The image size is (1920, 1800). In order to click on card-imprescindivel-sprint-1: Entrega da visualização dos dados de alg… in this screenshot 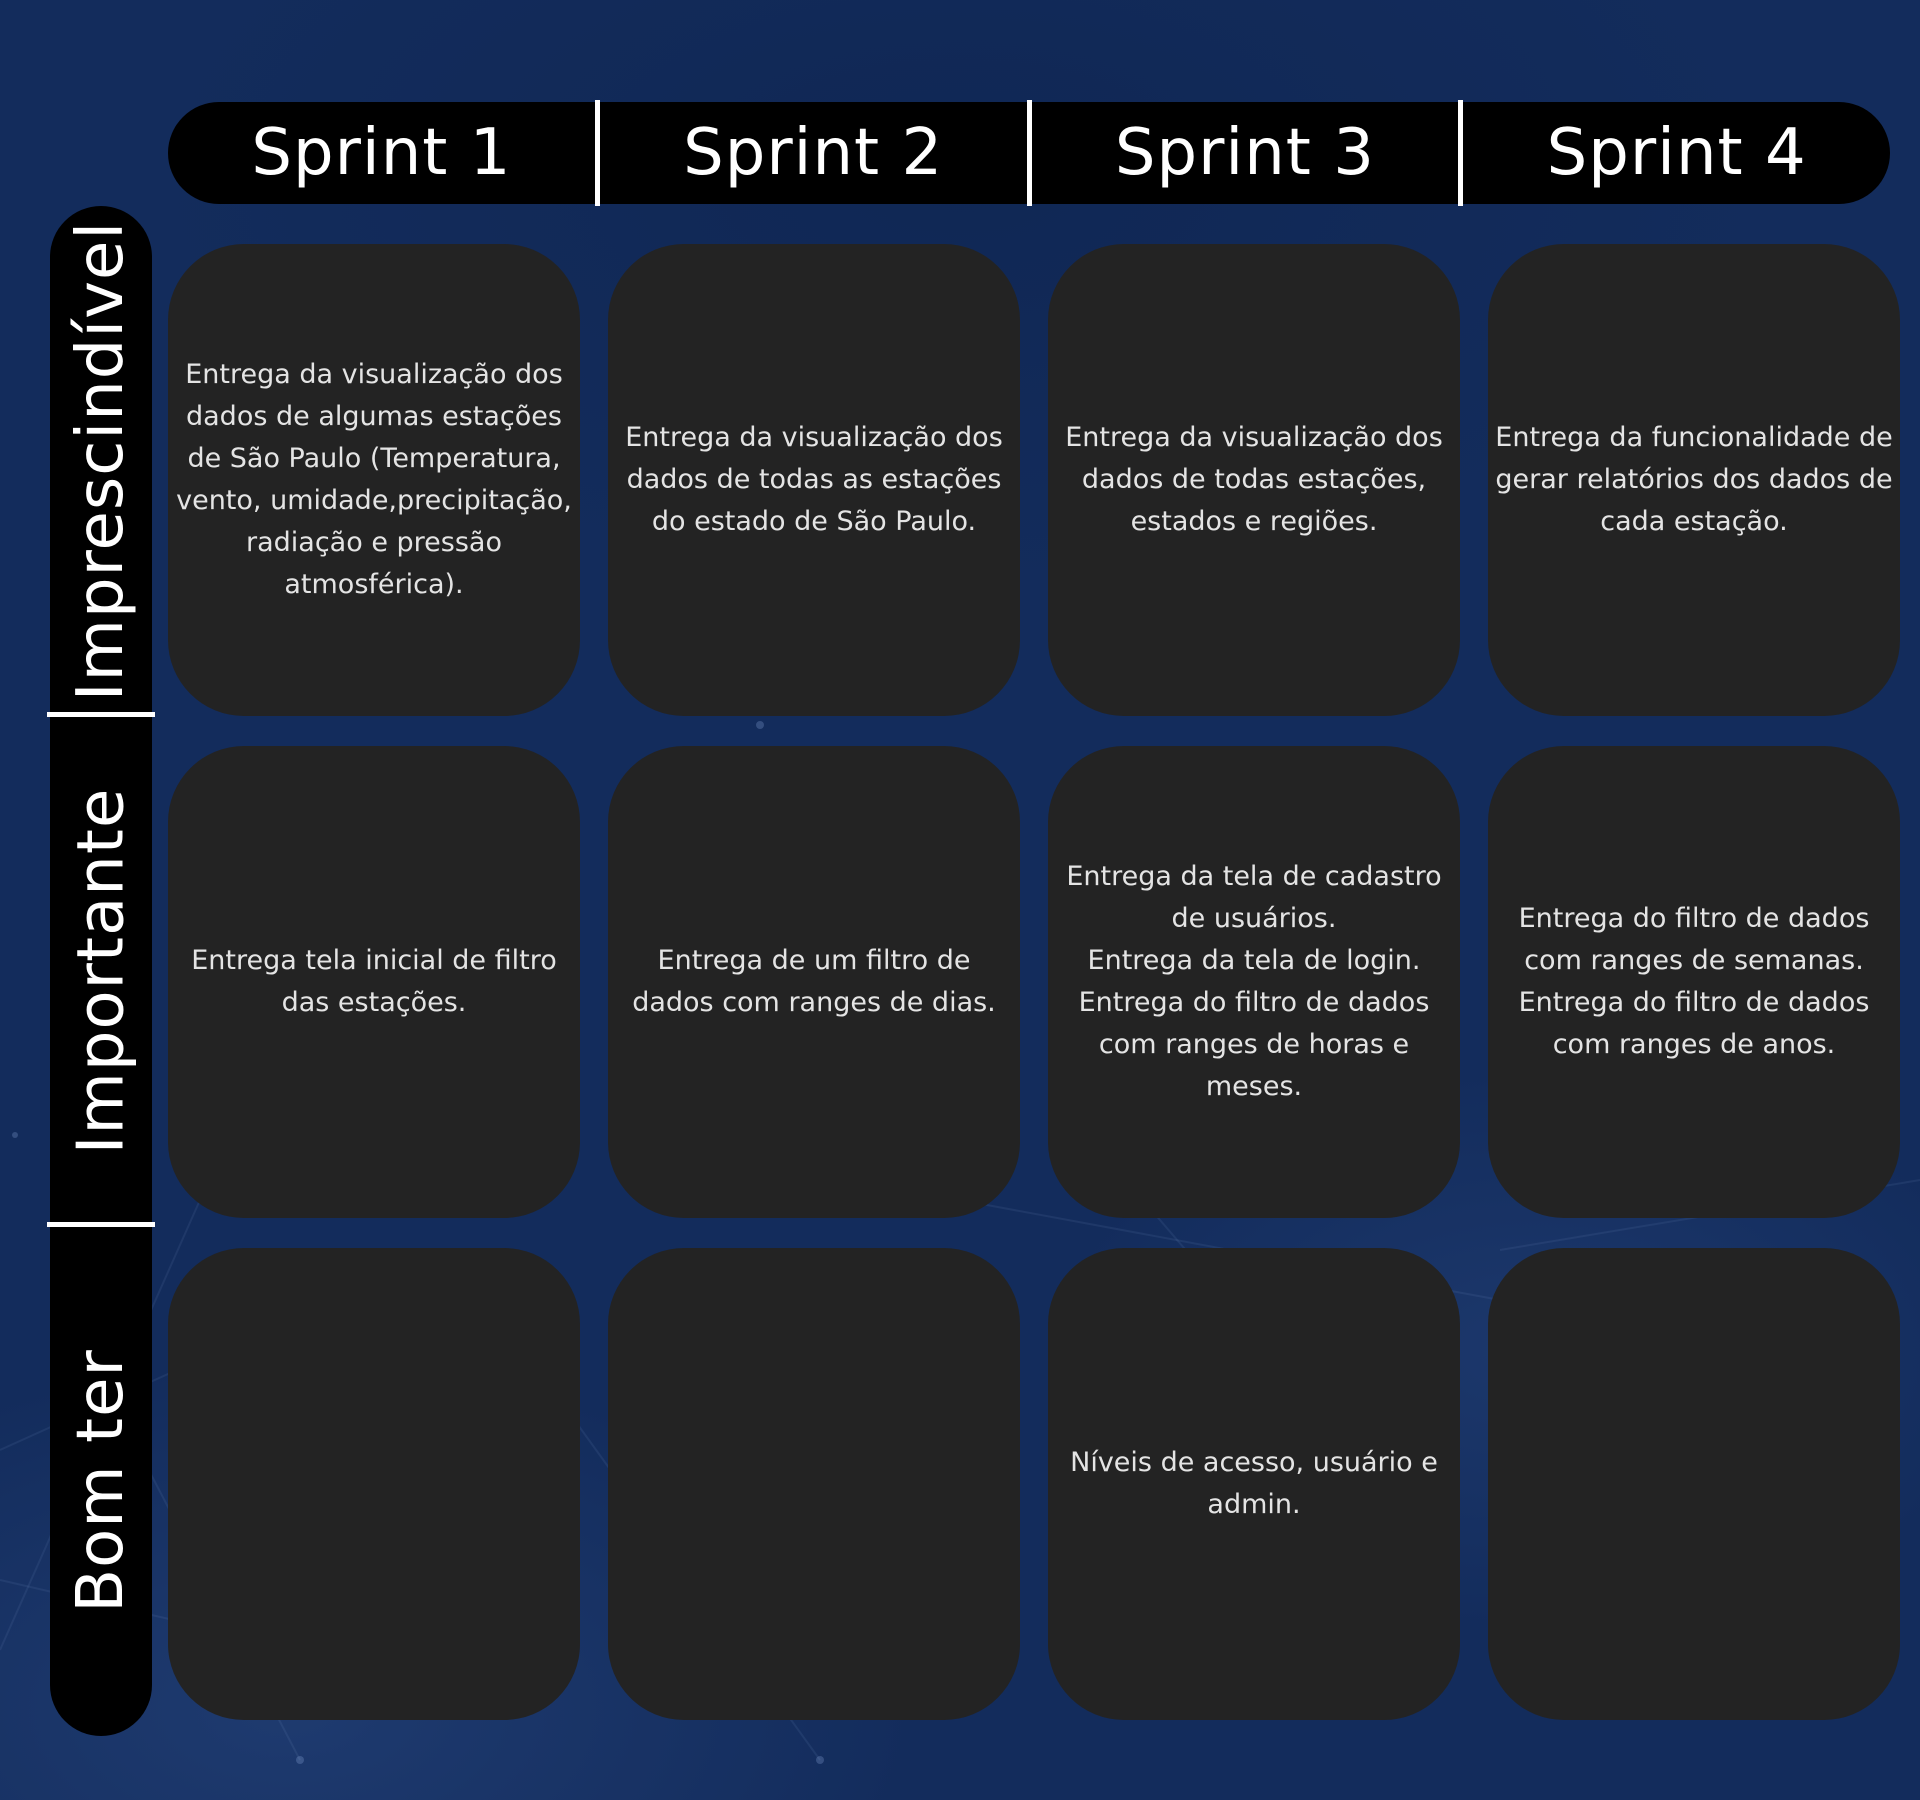, I will do `click(374, 480)`.